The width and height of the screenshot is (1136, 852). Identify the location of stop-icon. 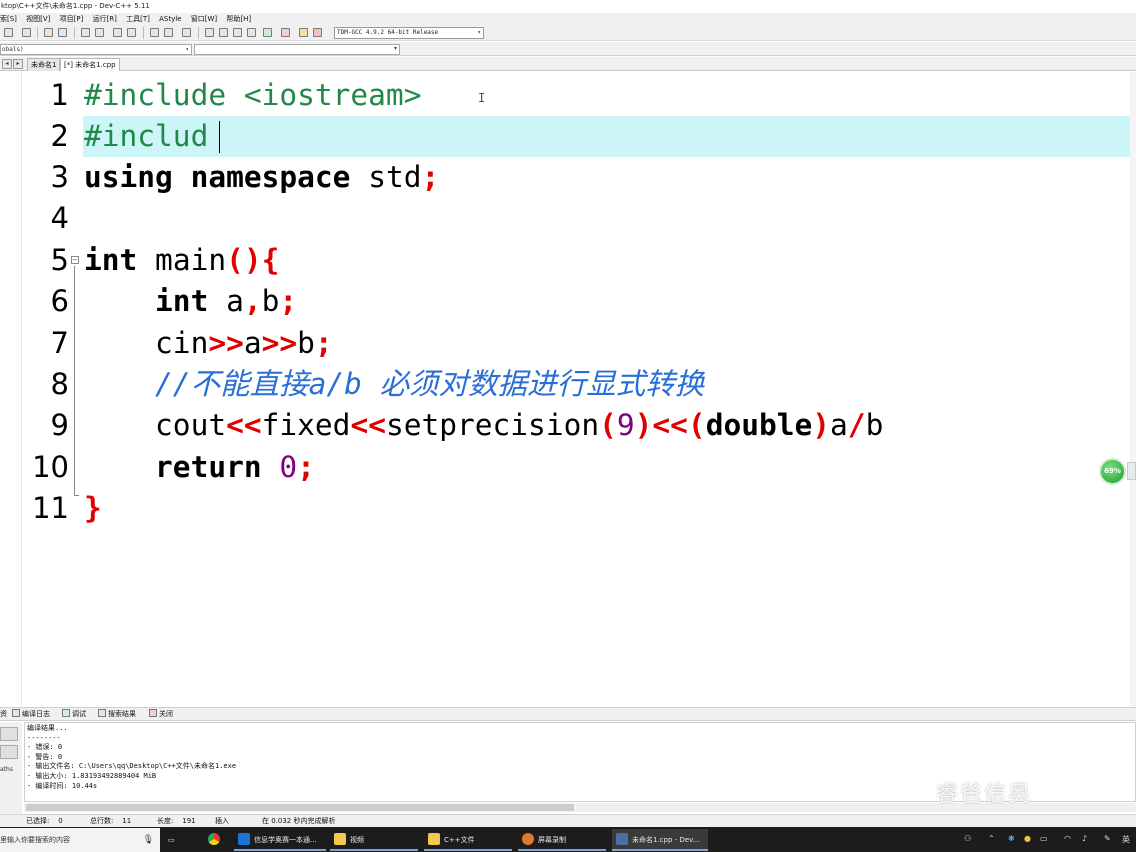
(285, 32).